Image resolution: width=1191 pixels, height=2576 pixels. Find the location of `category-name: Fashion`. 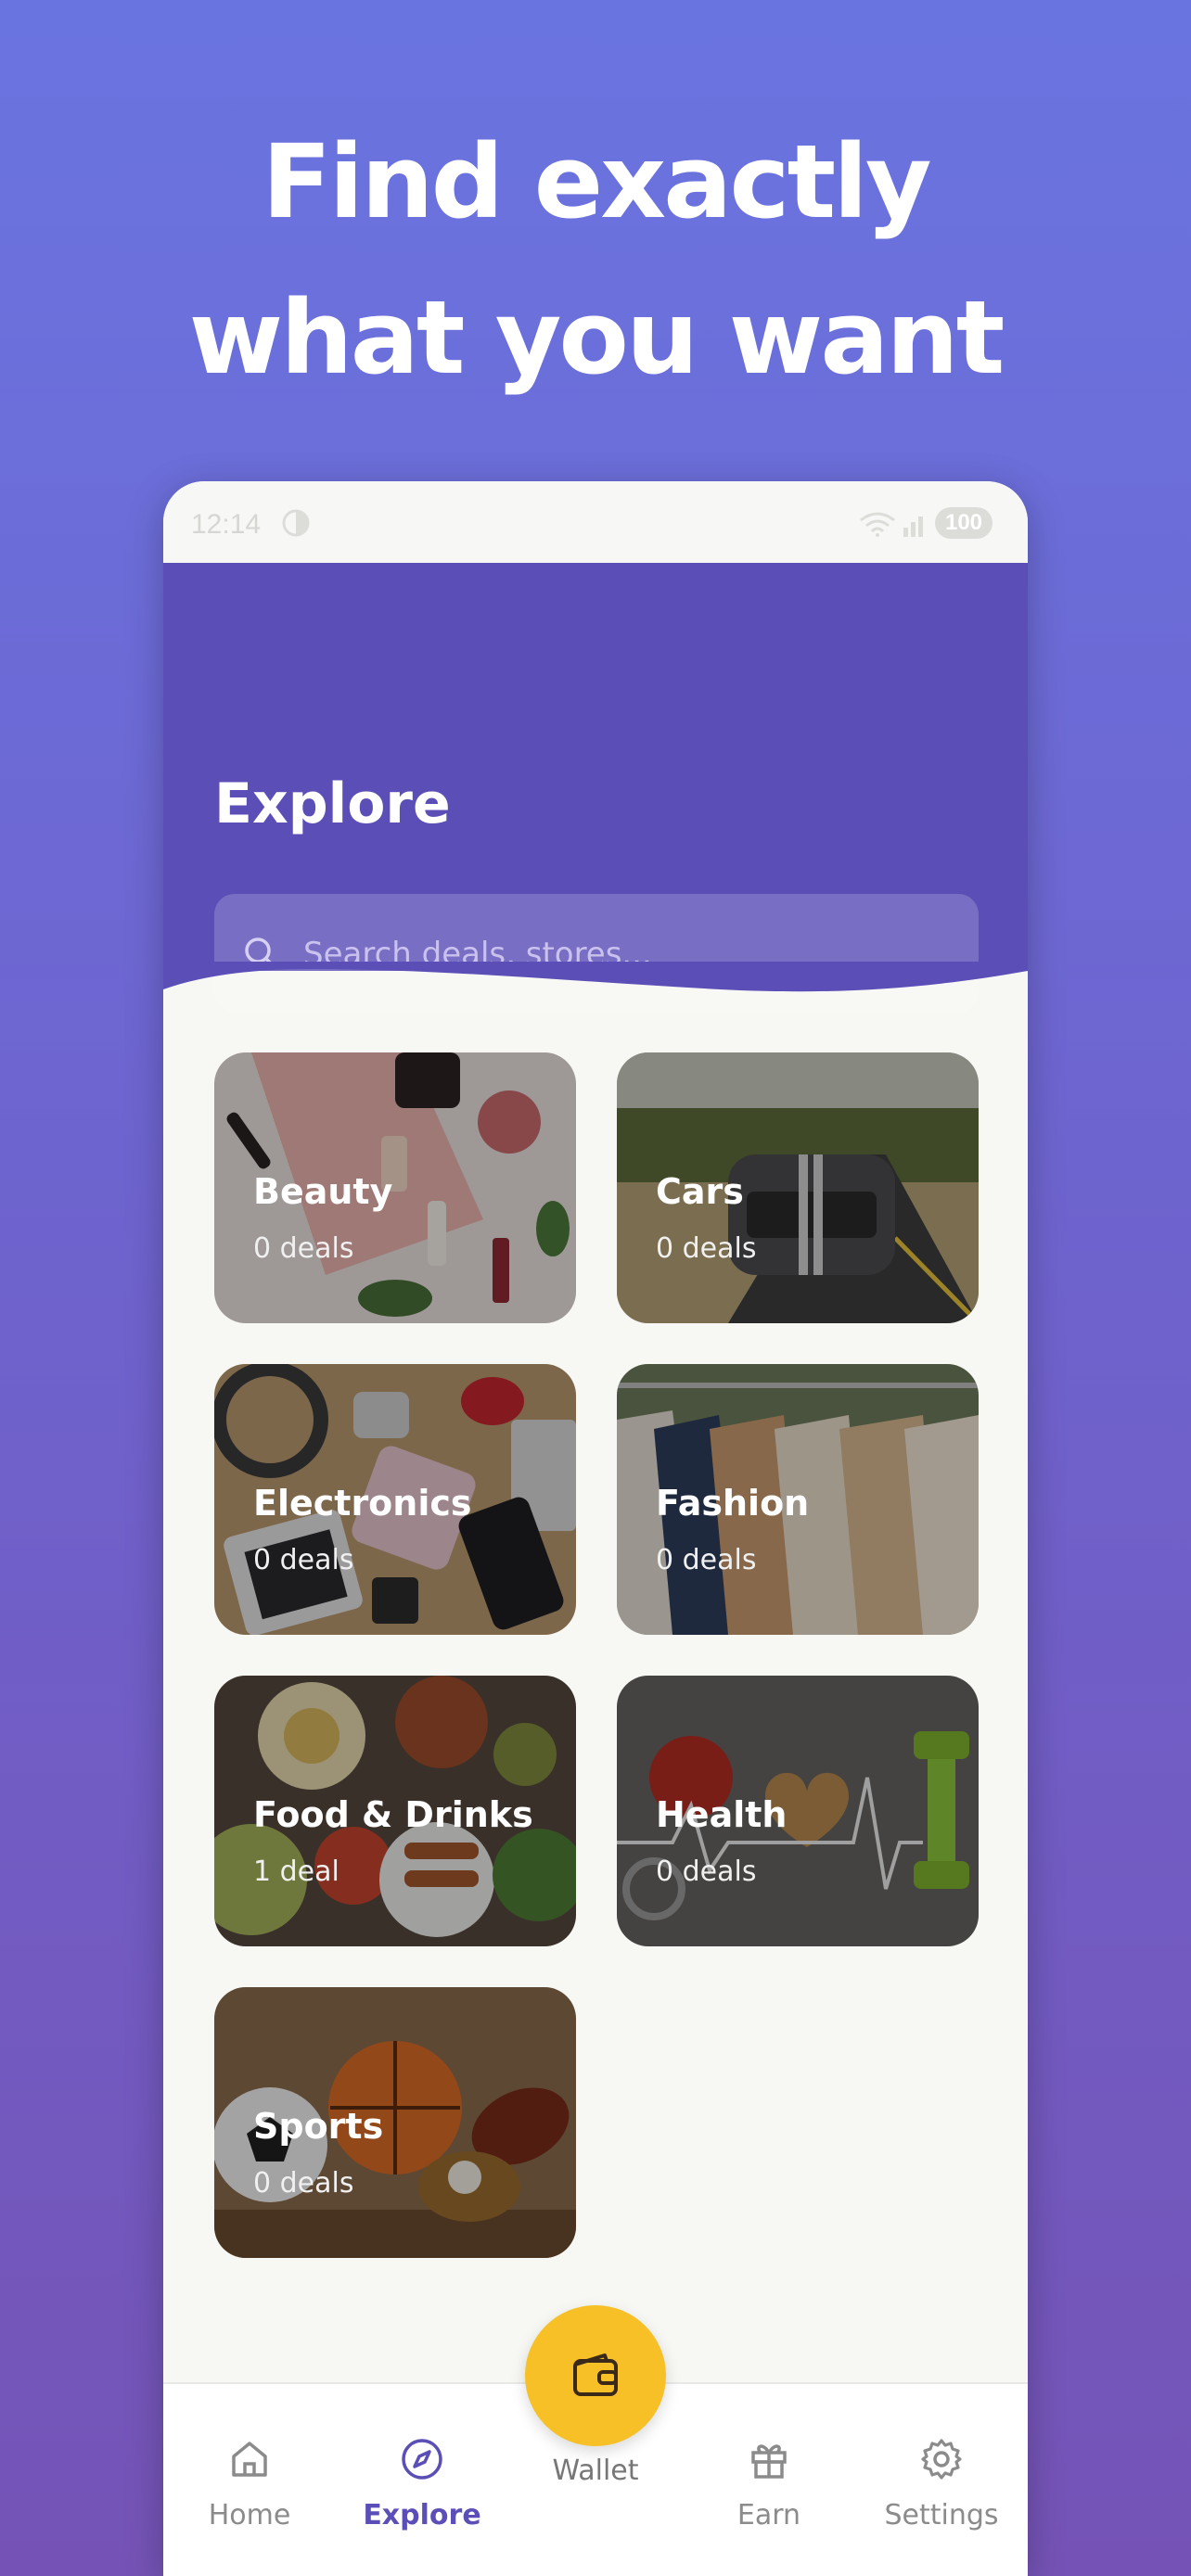

category-name: Fashion is located at coordinates (733, 1504).